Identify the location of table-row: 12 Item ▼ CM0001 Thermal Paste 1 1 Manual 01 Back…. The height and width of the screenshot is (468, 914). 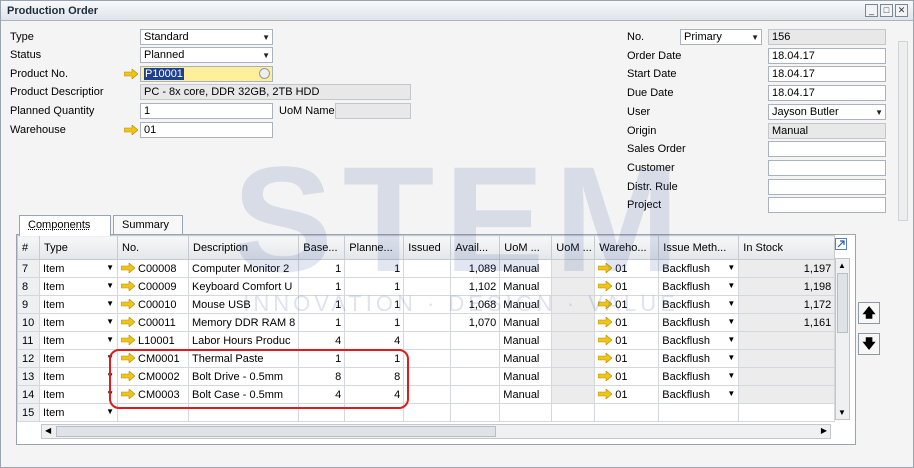
(426, 358).